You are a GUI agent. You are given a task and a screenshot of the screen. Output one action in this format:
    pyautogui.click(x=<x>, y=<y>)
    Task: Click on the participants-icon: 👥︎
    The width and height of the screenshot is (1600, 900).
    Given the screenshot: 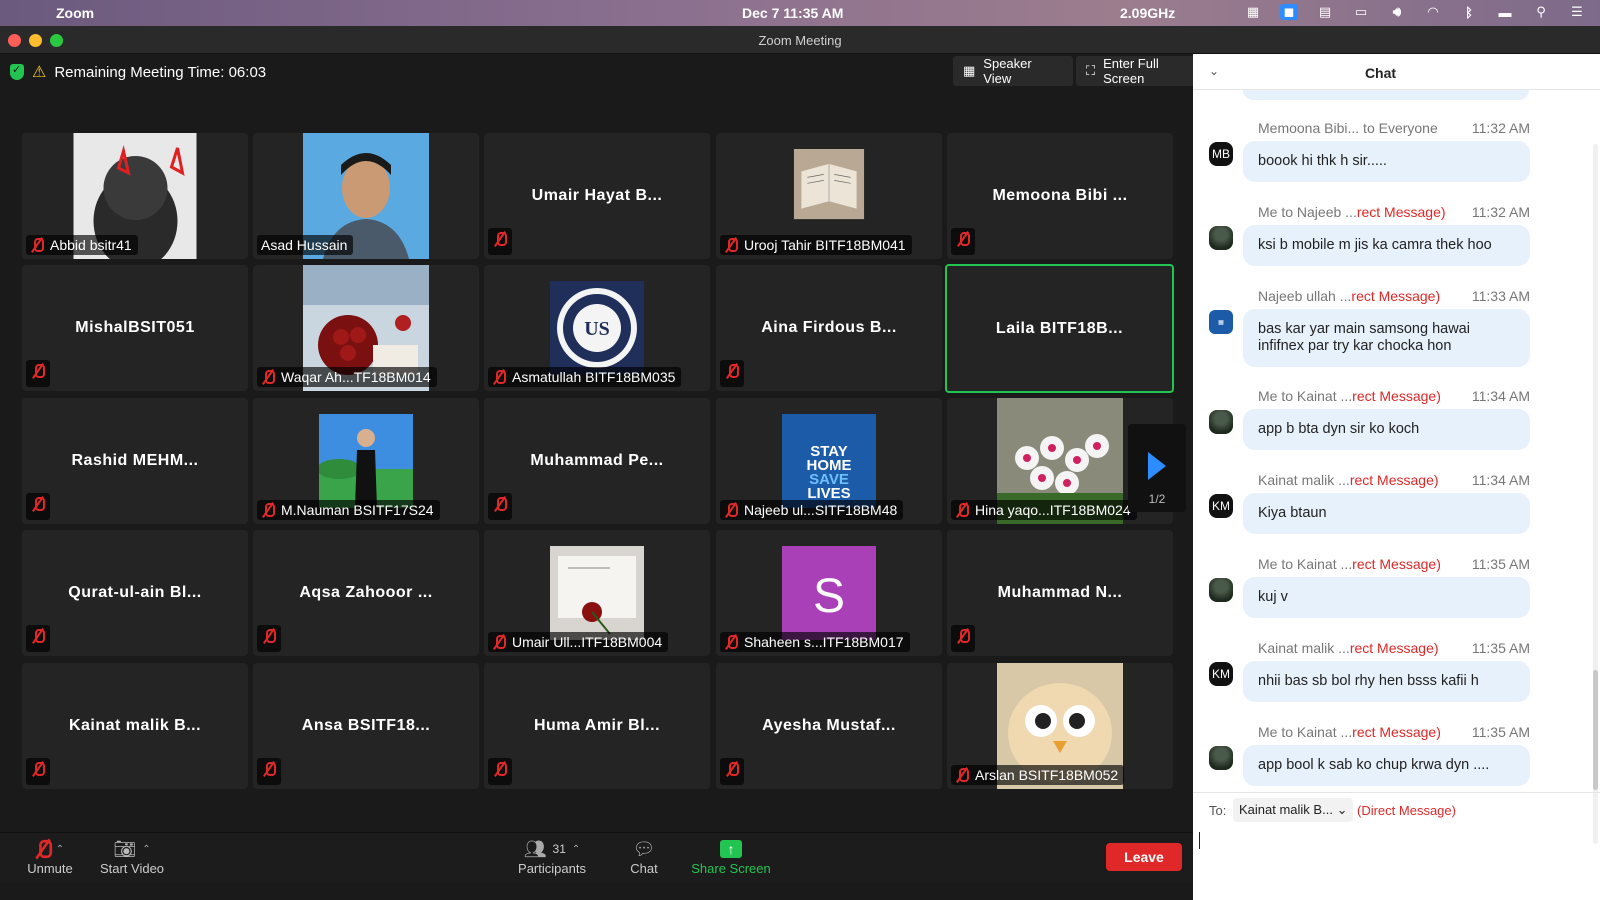 What is the action you would take?
    pyautogui.click(x=535, y=848)
    